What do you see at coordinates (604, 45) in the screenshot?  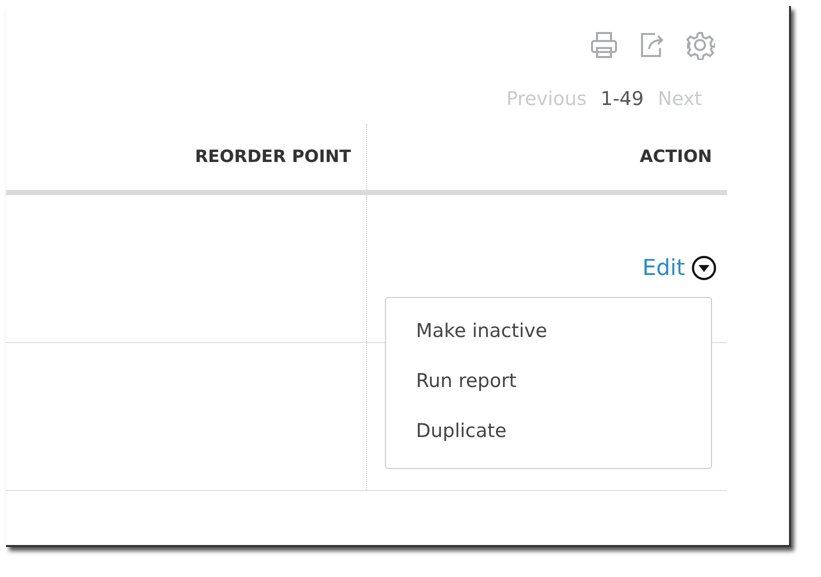 I see `print-icon` at bounding box center [604, 45].